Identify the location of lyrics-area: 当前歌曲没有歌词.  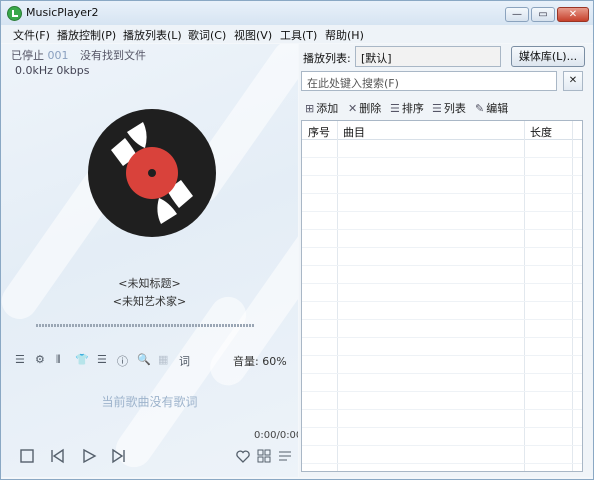
(149, 402).